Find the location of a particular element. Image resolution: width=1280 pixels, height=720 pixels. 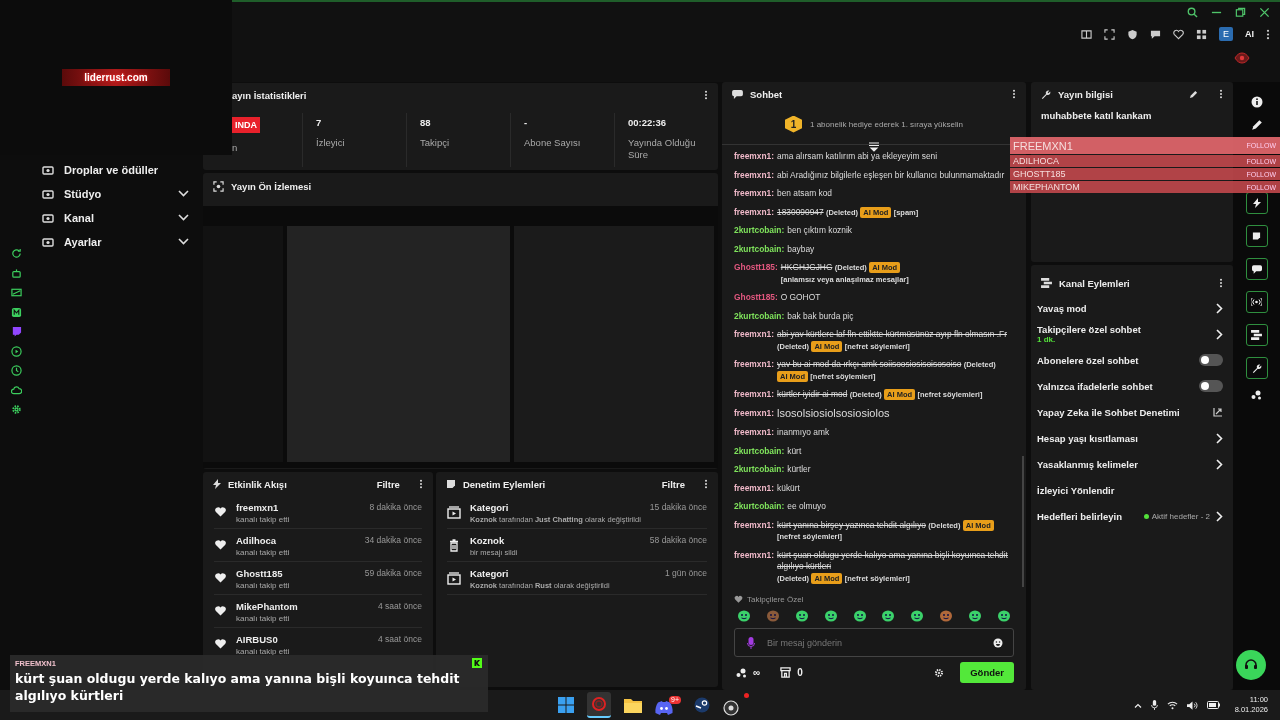

action-value: 1 dk. is located at coordinates (1047, 339).